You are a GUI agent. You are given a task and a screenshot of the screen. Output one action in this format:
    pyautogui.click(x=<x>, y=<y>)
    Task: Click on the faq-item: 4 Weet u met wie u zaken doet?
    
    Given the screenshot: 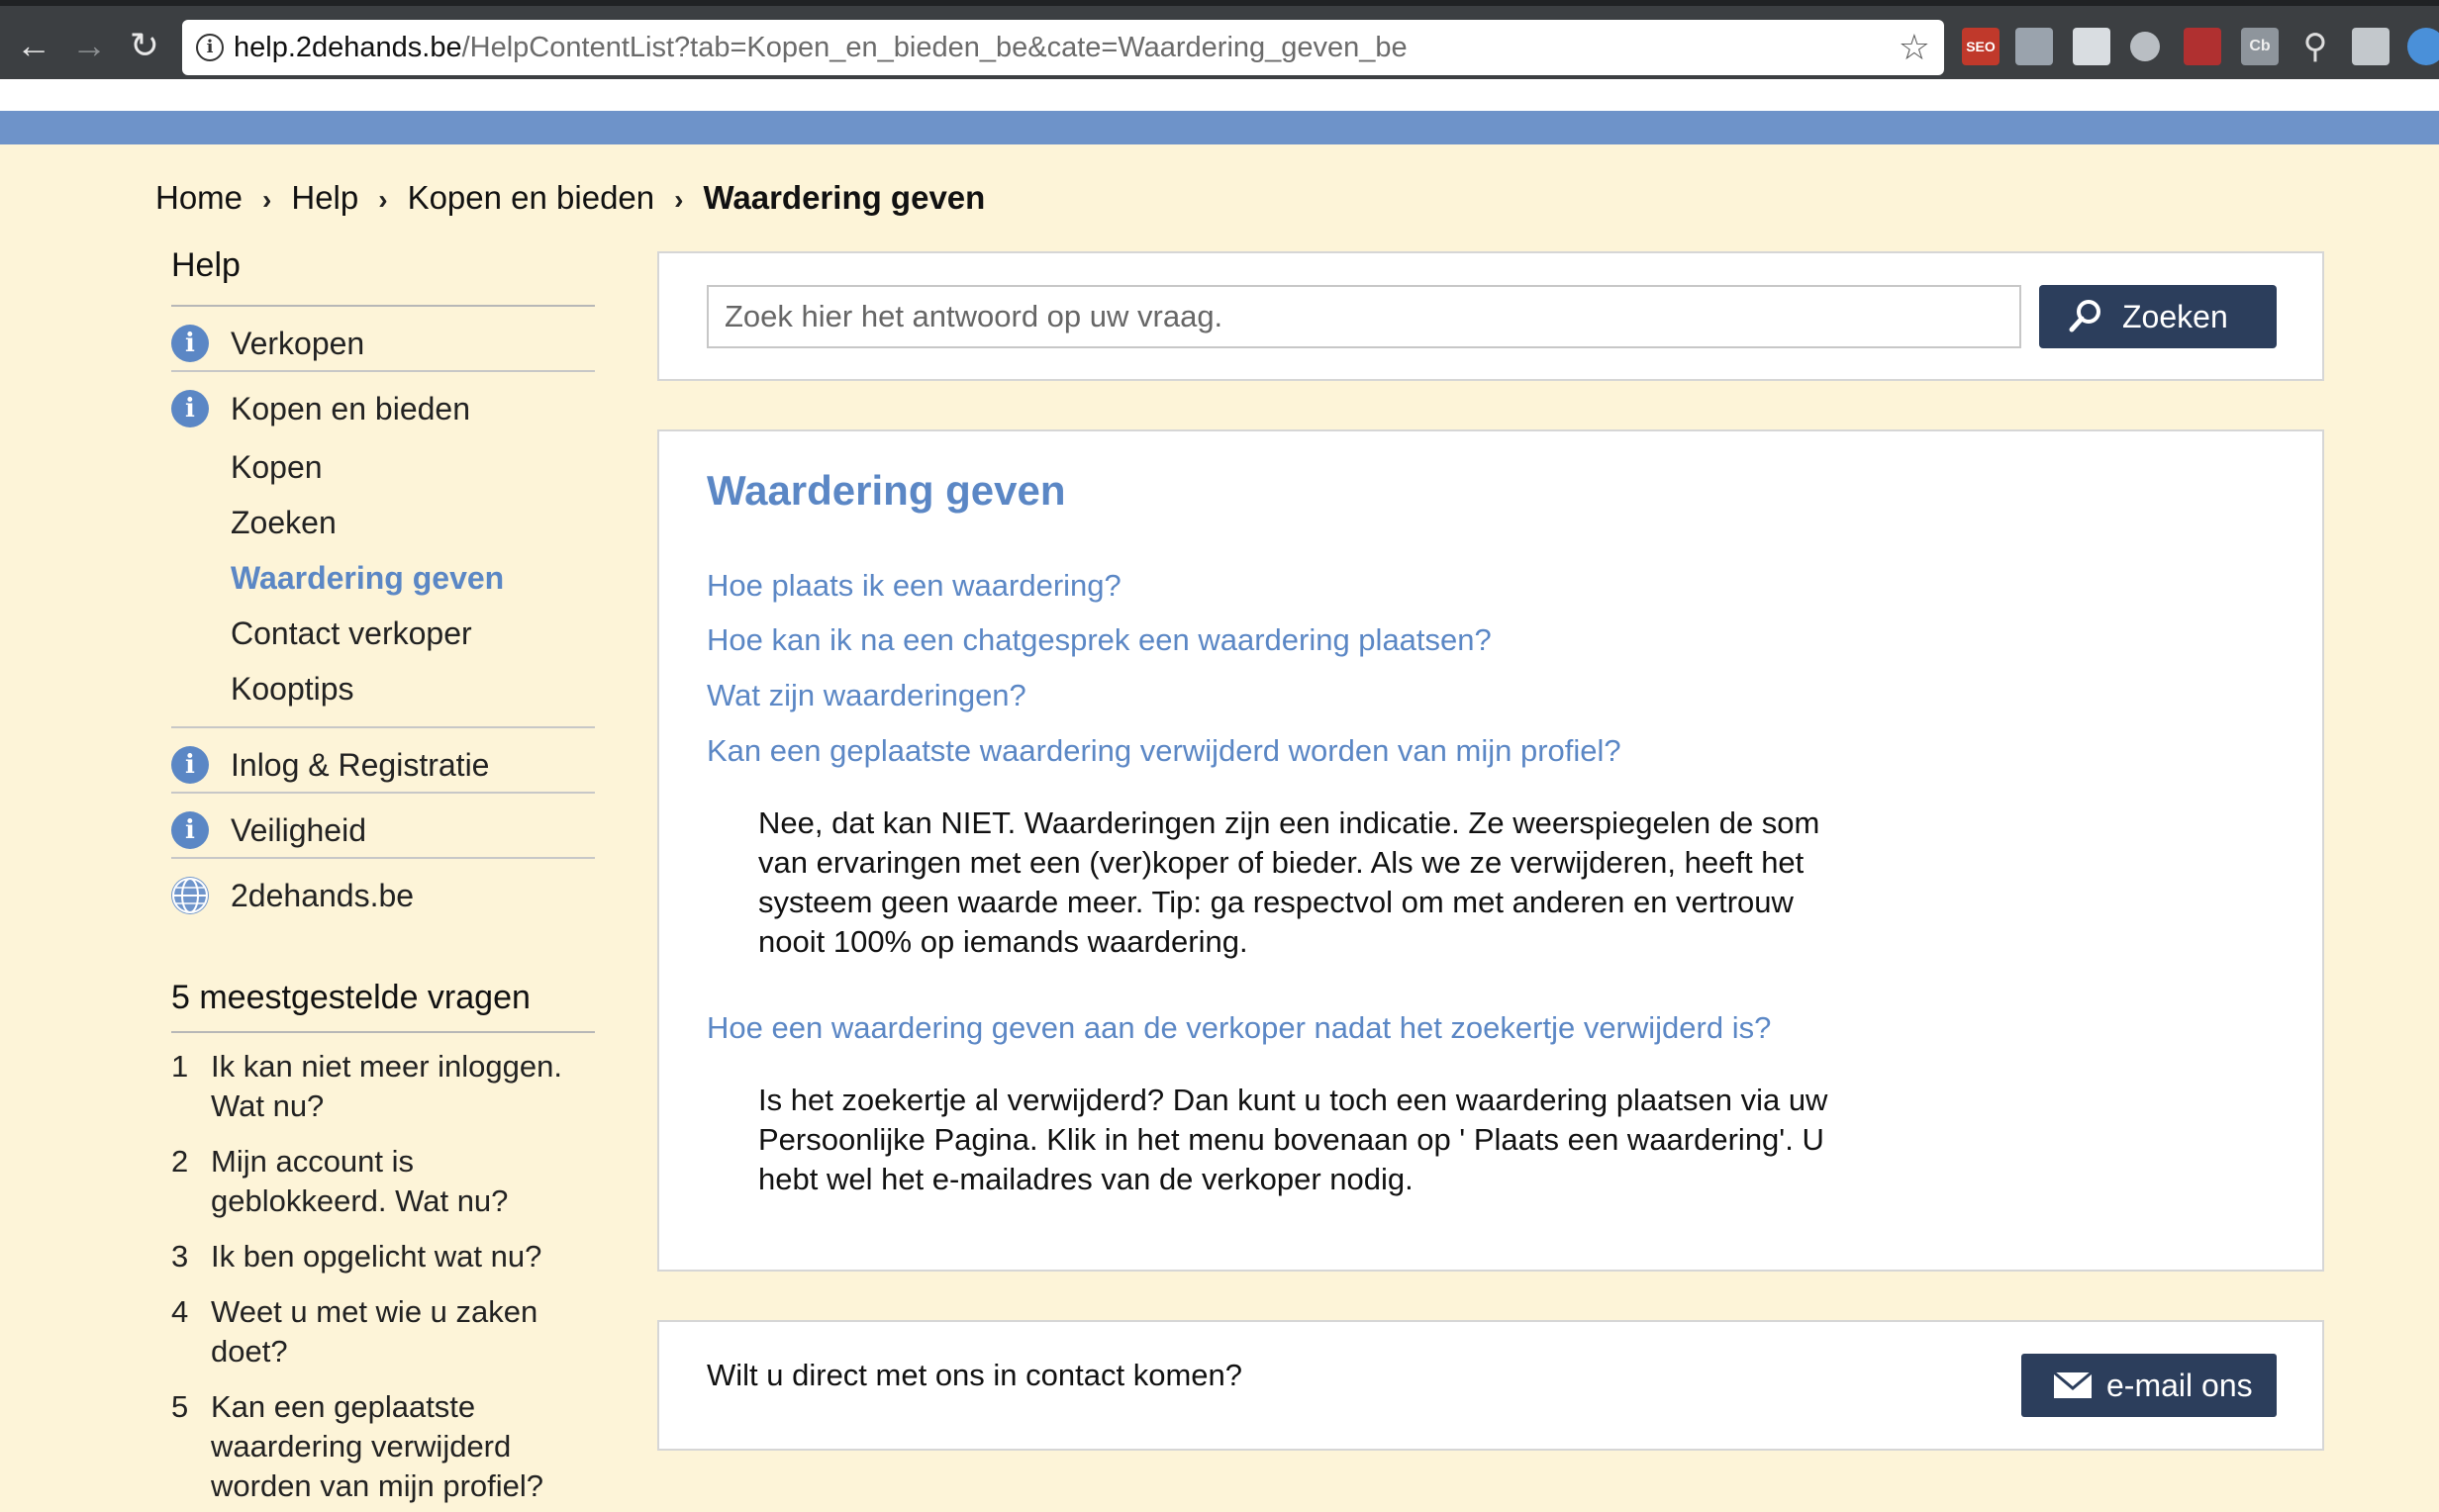 What is the action you would take?
    pyautogui.click(x=383, y=1331)
    